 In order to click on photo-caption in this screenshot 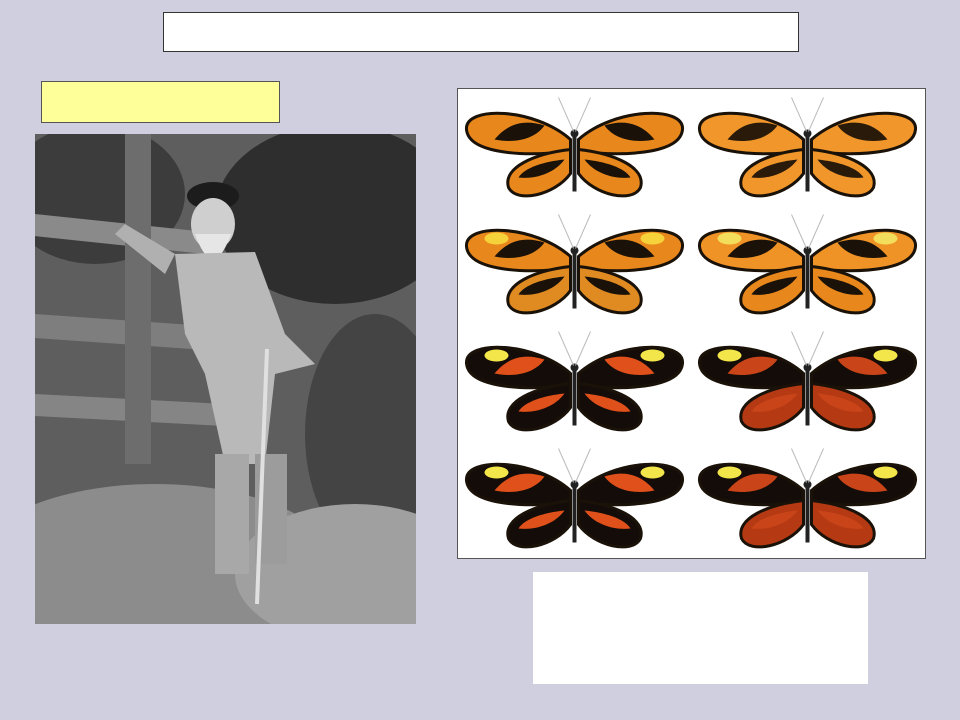, I will do `click(160, 102)`.